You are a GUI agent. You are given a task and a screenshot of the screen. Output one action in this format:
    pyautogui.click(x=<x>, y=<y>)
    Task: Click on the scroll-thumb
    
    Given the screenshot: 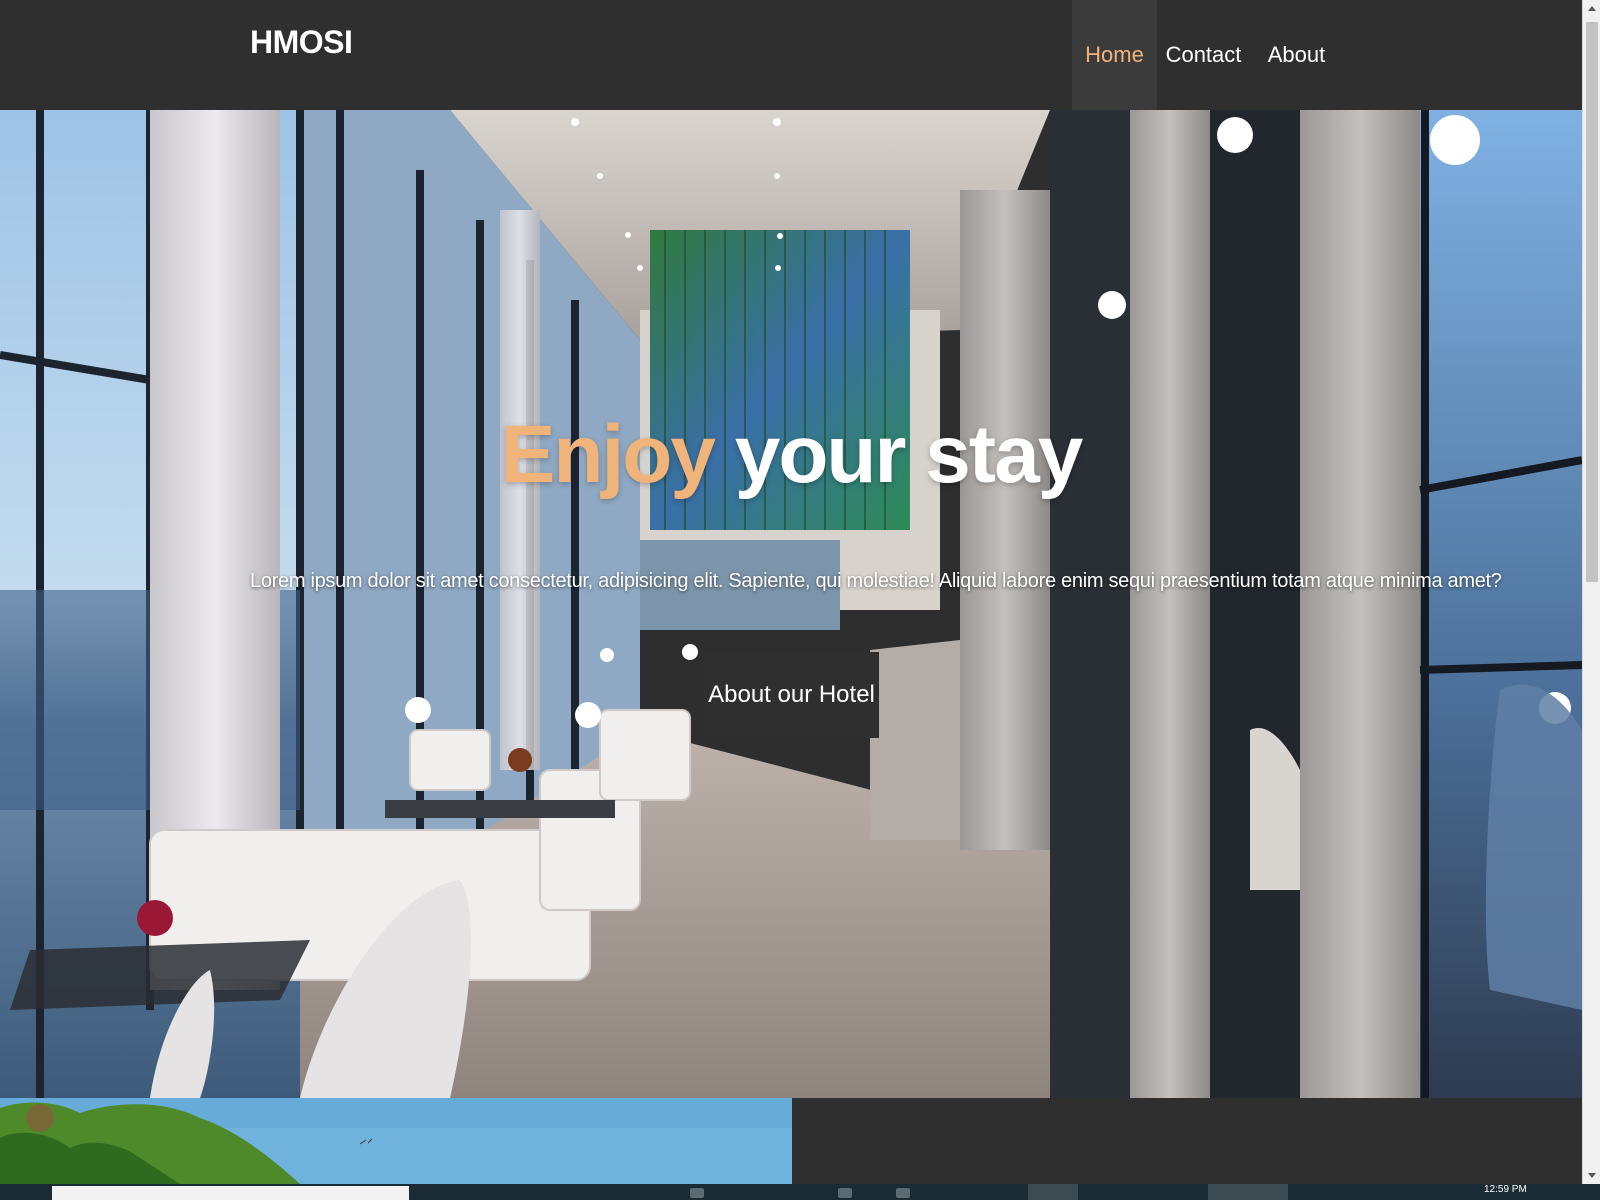 What is the action you would take?
    pyautogui.click(x=1592, y=302)
    